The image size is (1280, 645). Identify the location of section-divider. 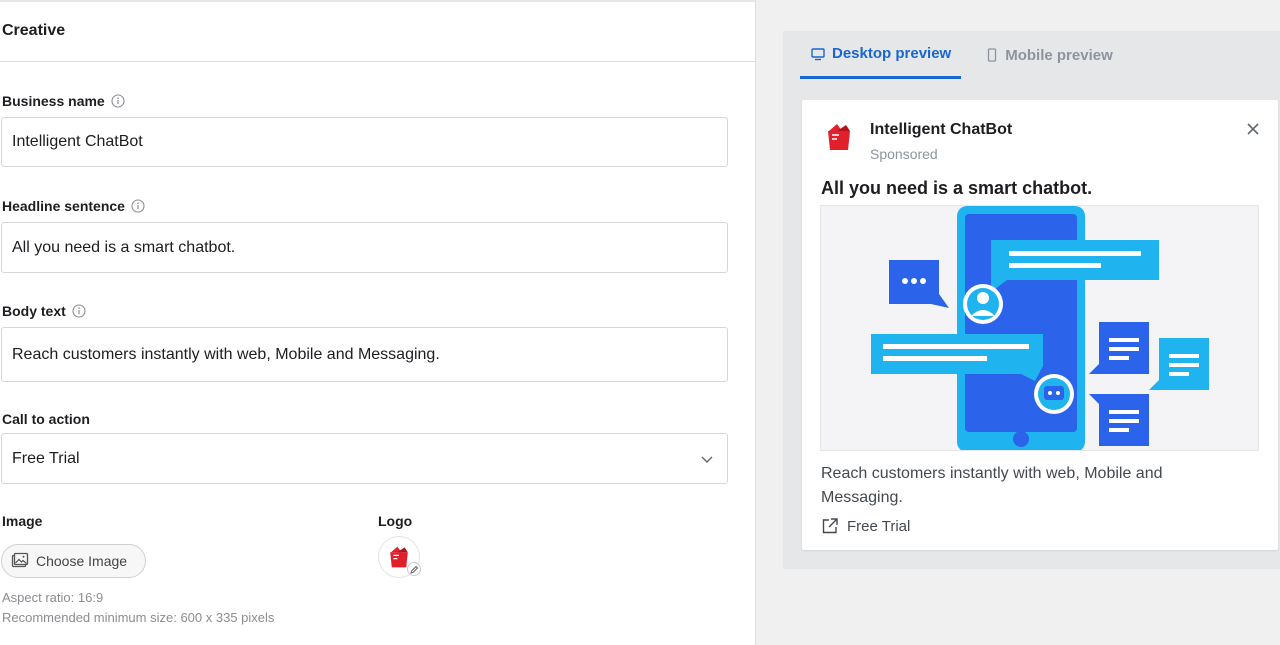
(377, 61).